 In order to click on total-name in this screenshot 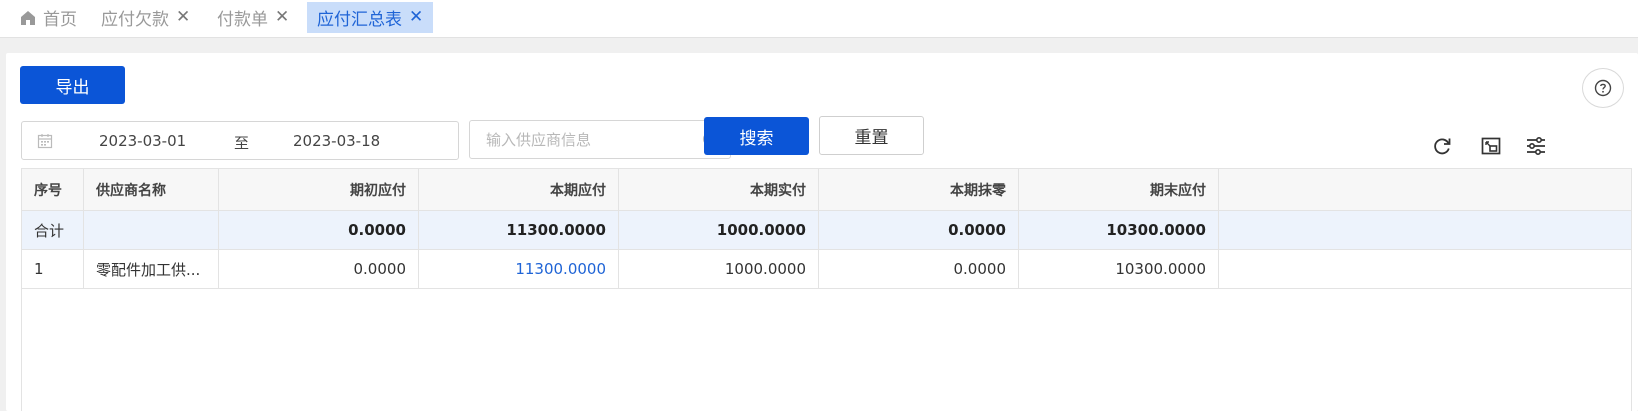, I will do `click(151, 230)`.